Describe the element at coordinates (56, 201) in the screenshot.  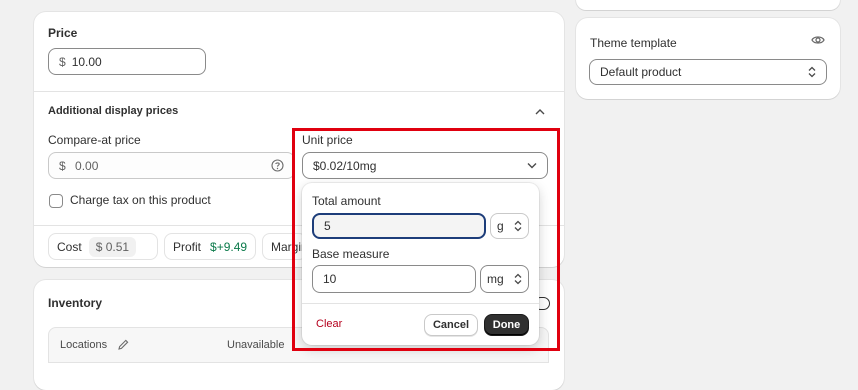
I see `charge-tax-checkbox` at that location.